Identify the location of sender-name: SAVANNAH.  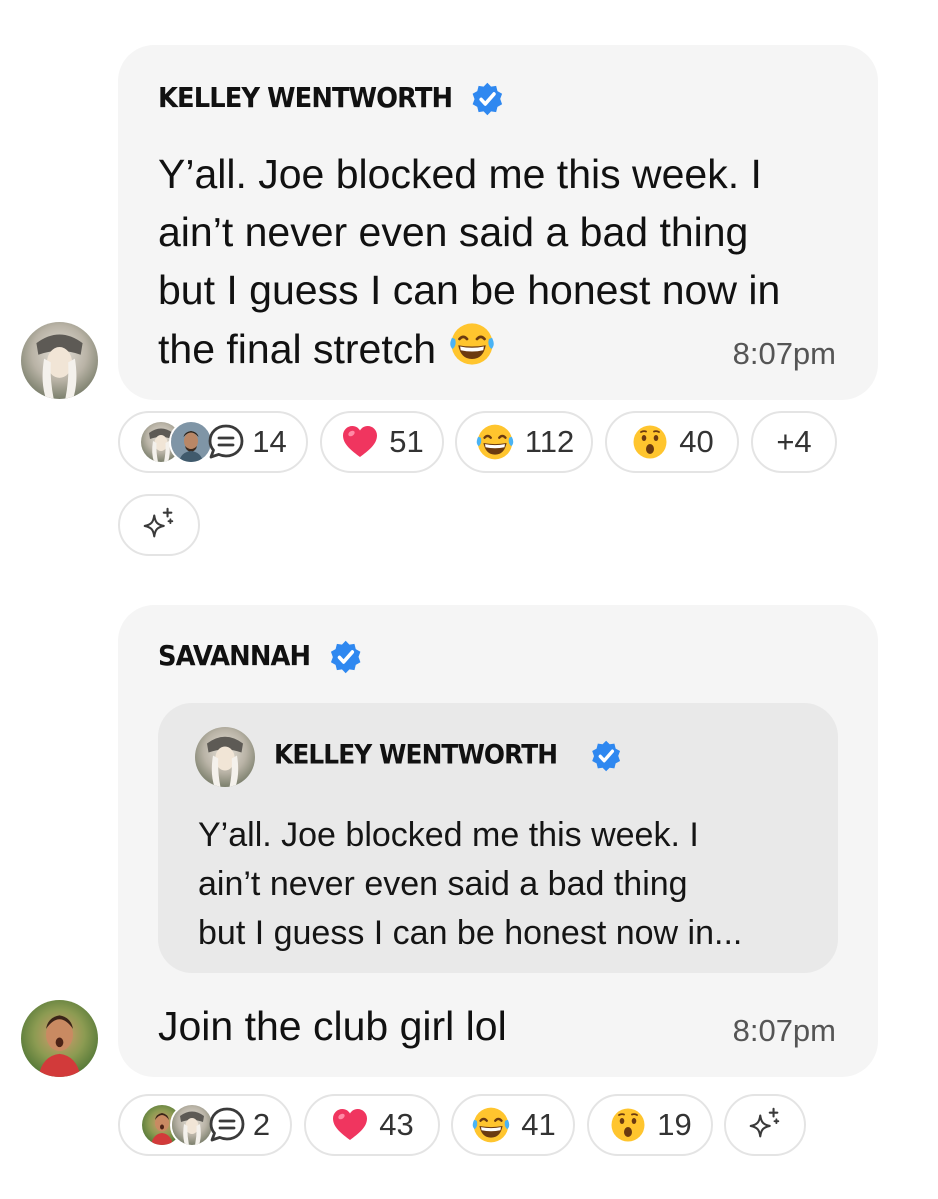
(260, 657).